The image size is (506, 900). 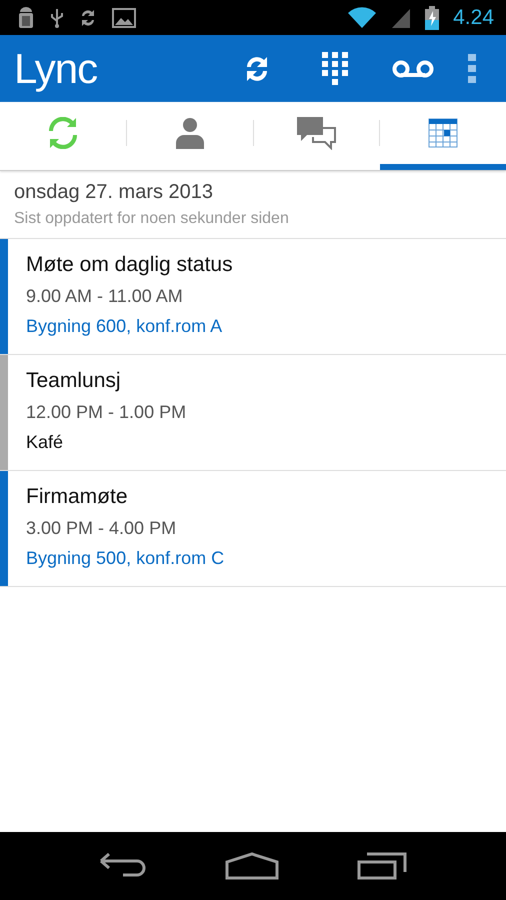 What do you see at coordinates (125, 558) in the screenshot?
I see `location-link: Bygning 500, konf.rom C` at bounding box center [125, 558].